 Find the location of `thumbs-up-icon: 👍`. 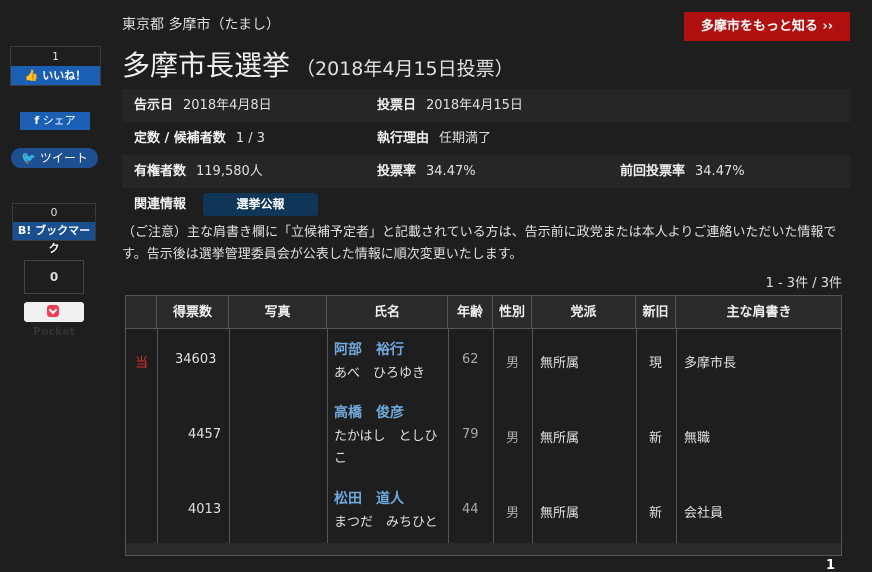

thumbs-up-icon: 👍 is located at coordinates (31, 75).